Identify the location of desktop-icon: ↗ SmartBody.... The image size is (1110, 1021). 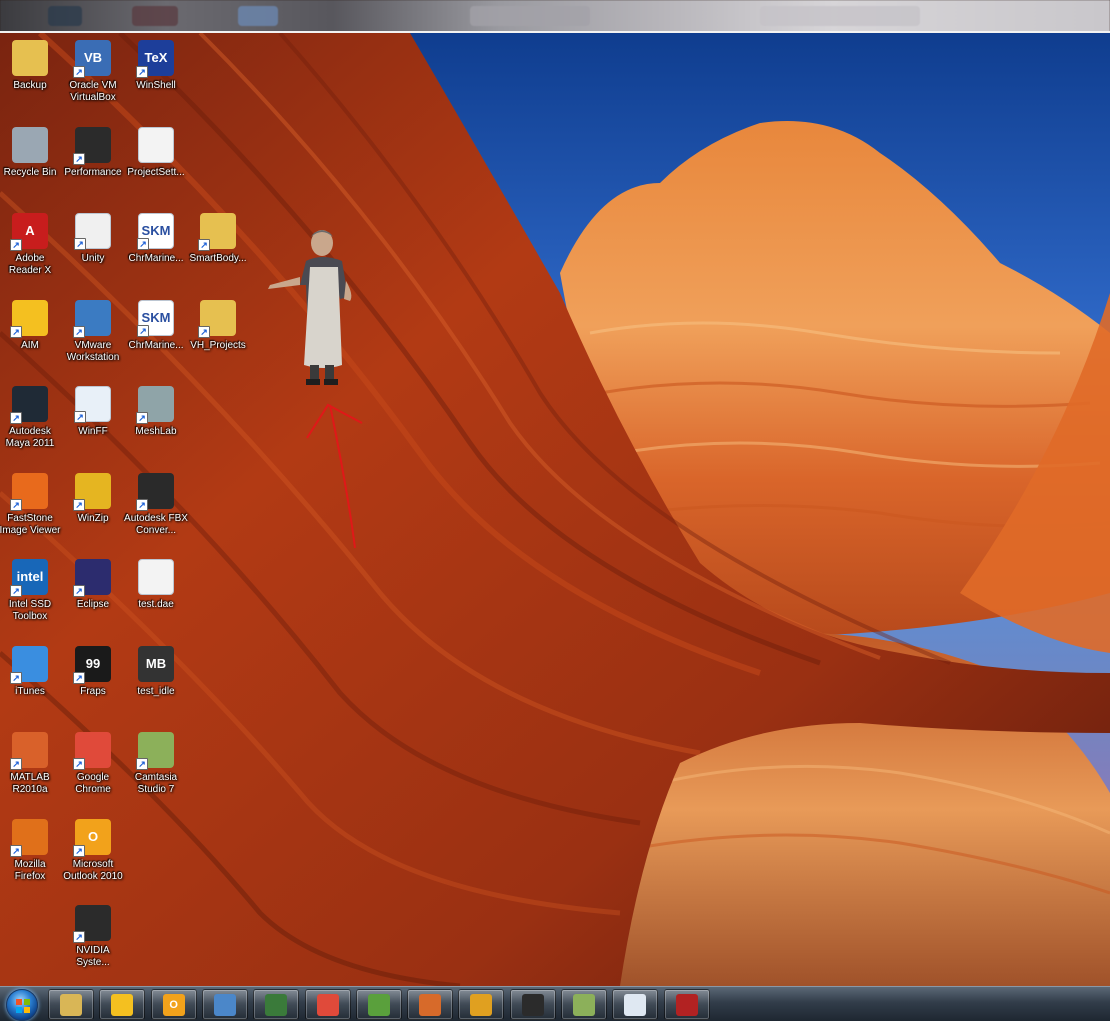
(218, 239).